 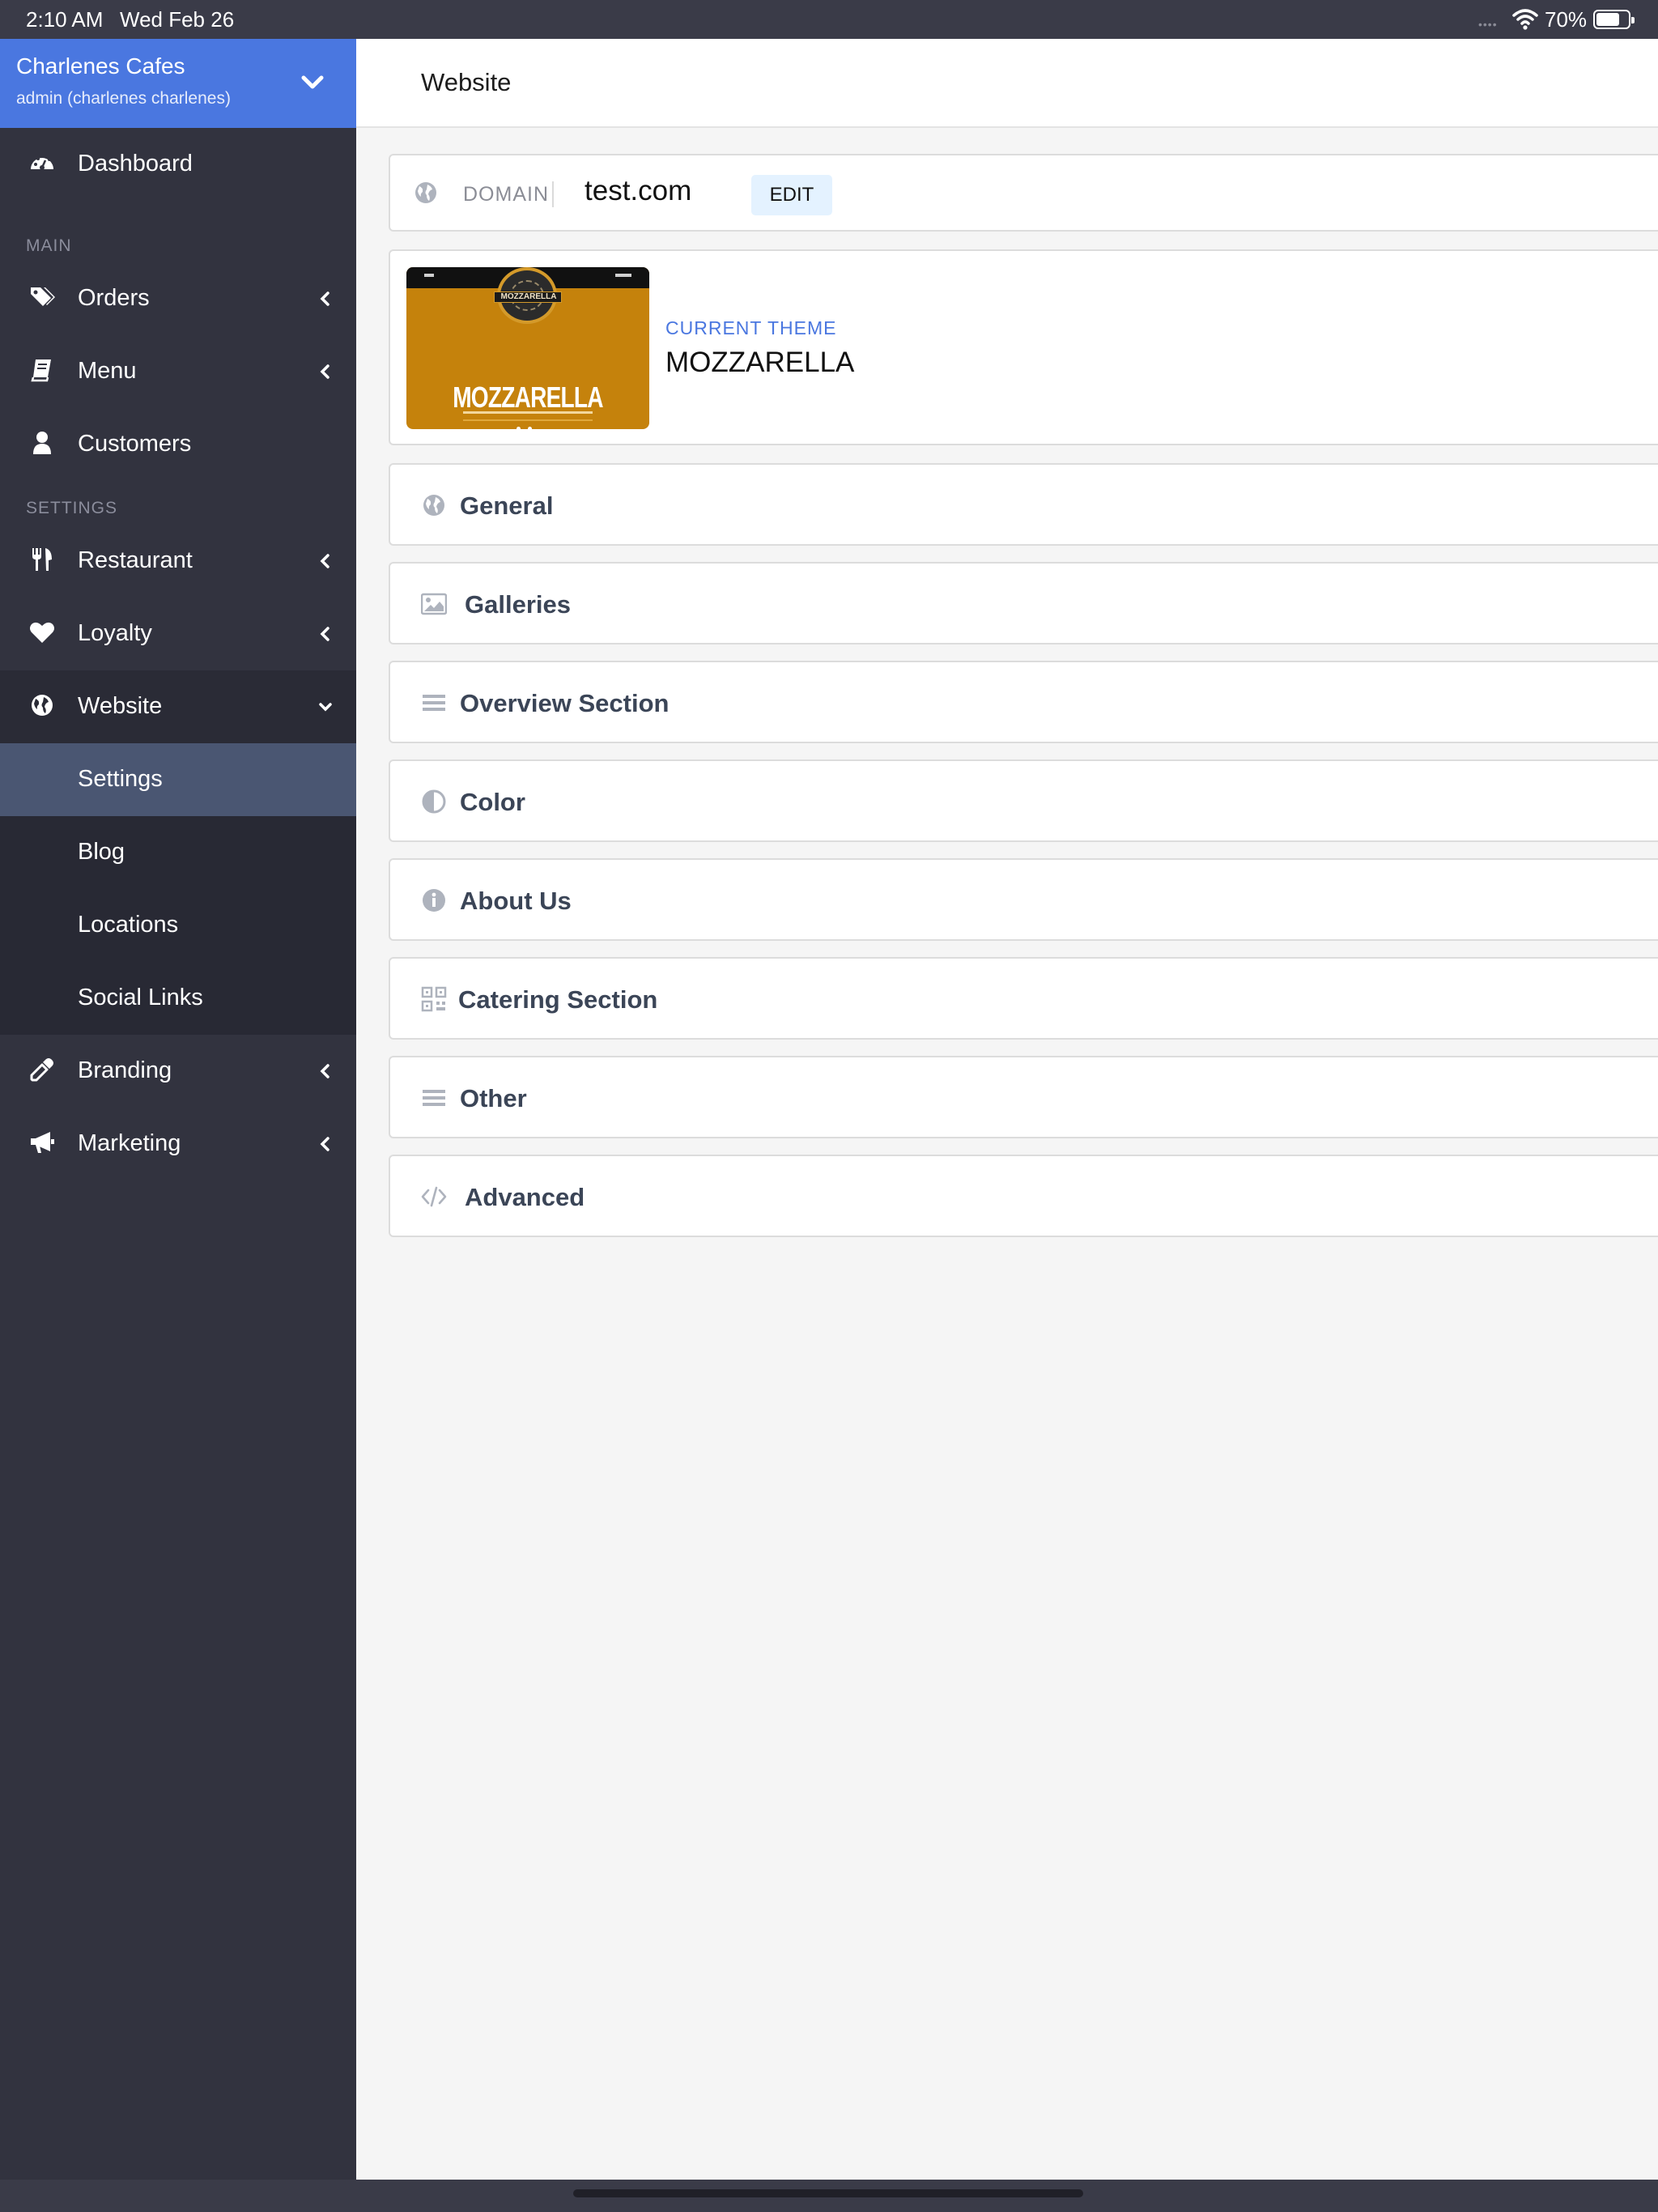 I want to click on domain-card: DOMAIN test.com EDIT, so click(x=1023, y=193).